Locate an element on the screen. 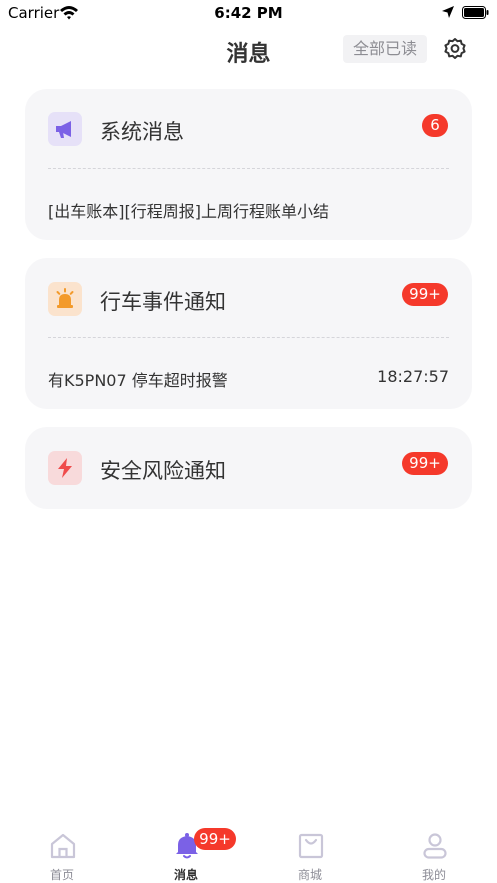 Image resolution: width=497 pixels, height=883 pixels. status-bar: Carrier 6:42 PM is located at coordinates (248, 13).